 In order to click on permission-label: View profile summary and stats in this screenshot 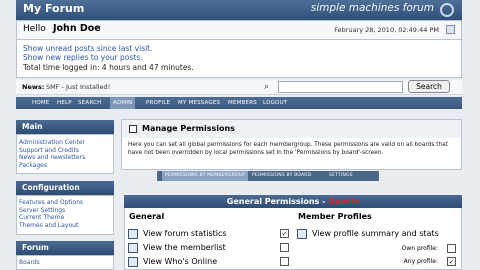, I will do `click(375, 233)`.